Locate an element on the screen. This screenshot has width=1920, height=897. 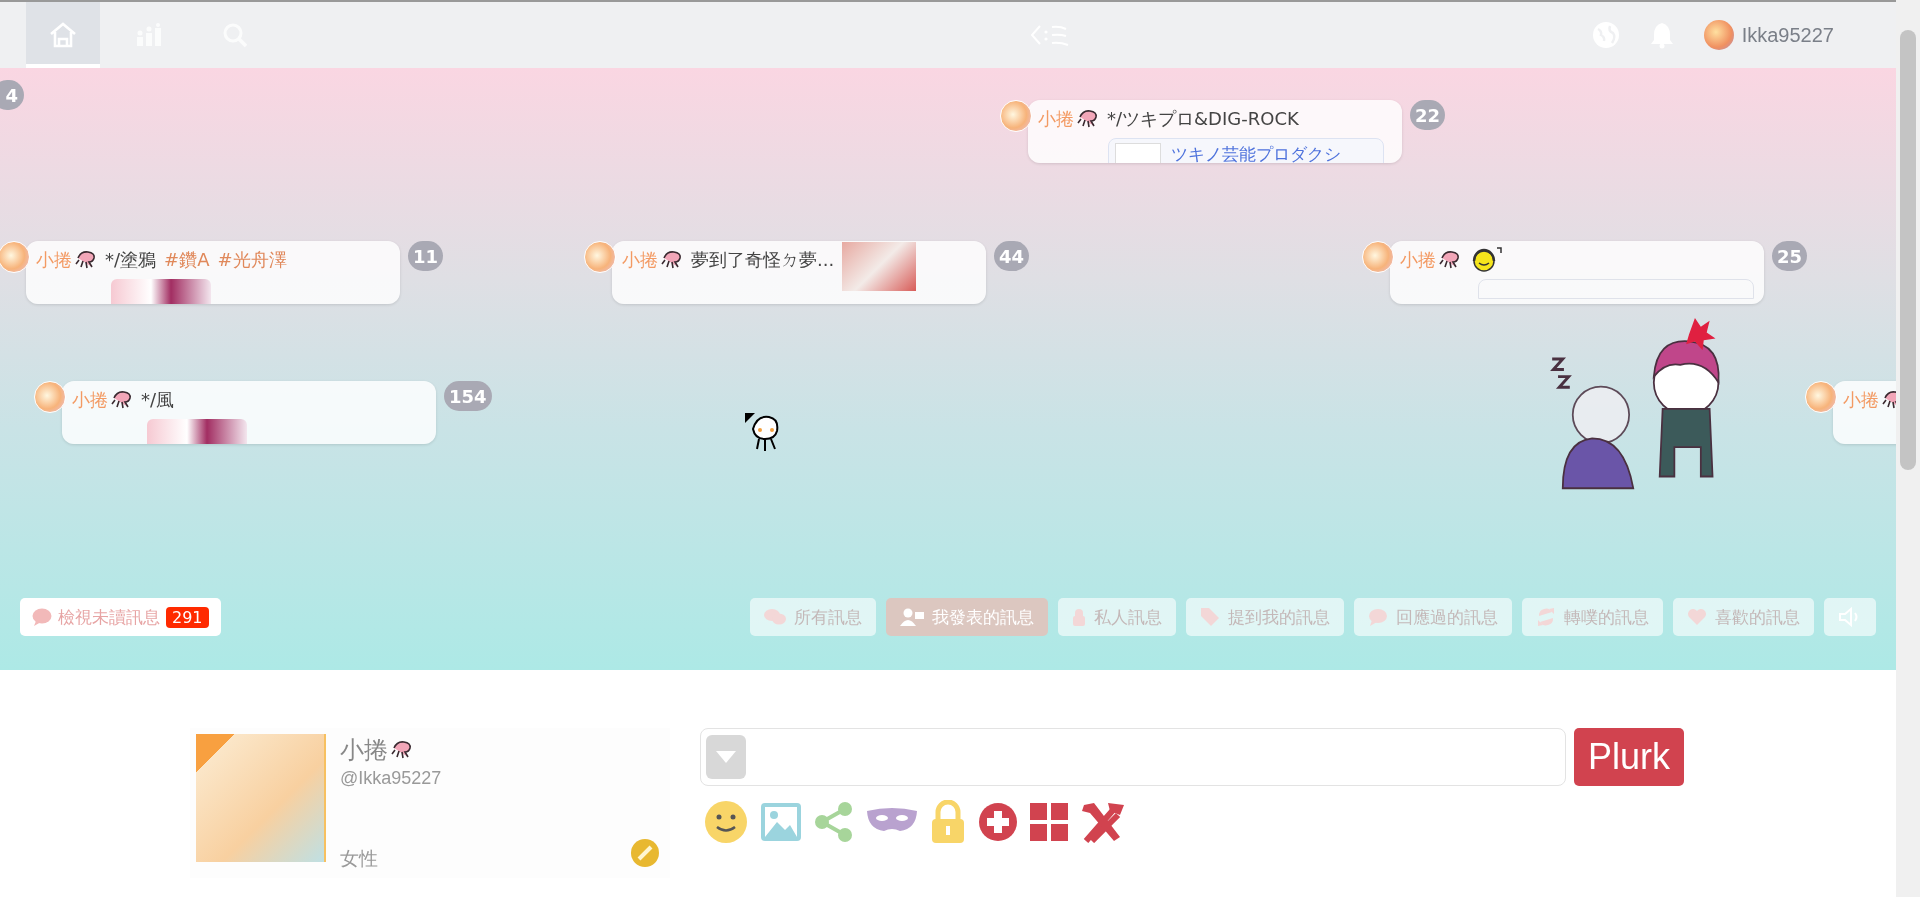
home-icon is located at coordinates (63, 34).